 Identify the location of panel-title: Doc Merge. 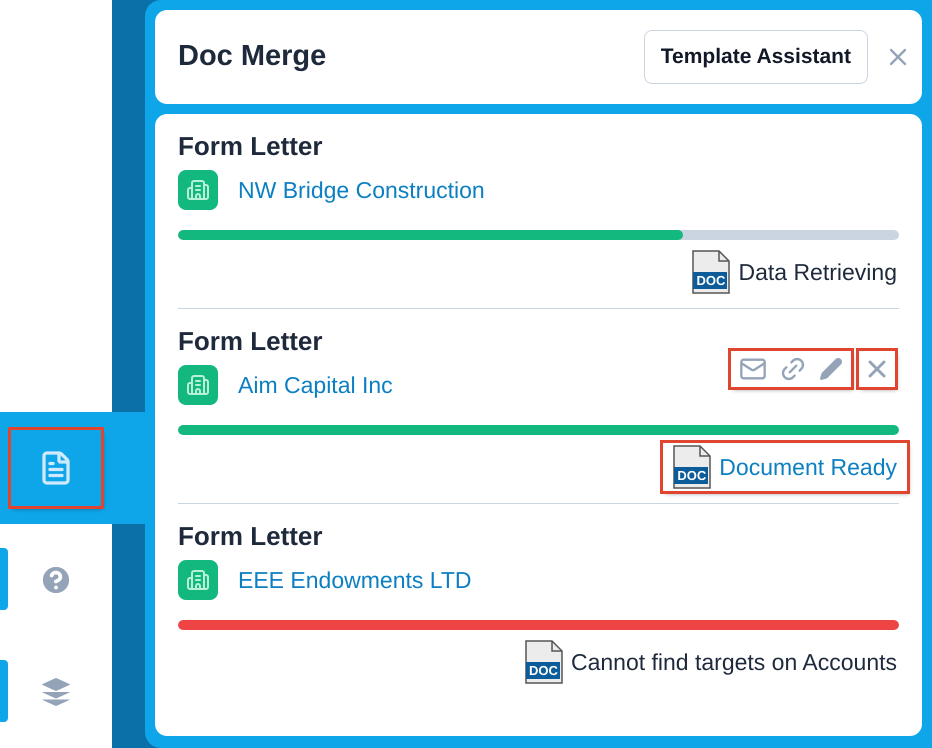
(253, 56).